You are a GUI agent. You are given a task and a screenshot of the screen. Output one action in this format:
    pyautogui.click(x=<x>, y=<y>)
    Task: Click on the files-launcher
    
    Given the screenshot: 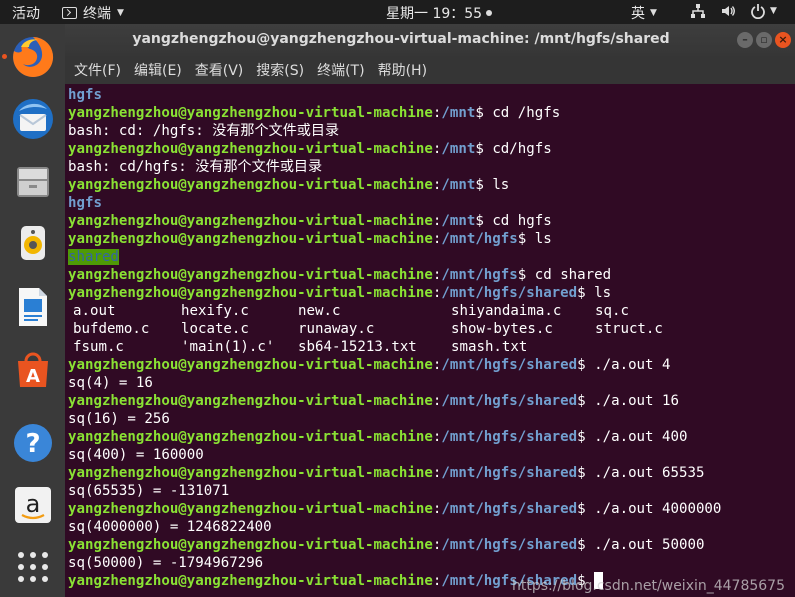 What is the action you would take?
    pyautogui.click(x=33, y=181)
    